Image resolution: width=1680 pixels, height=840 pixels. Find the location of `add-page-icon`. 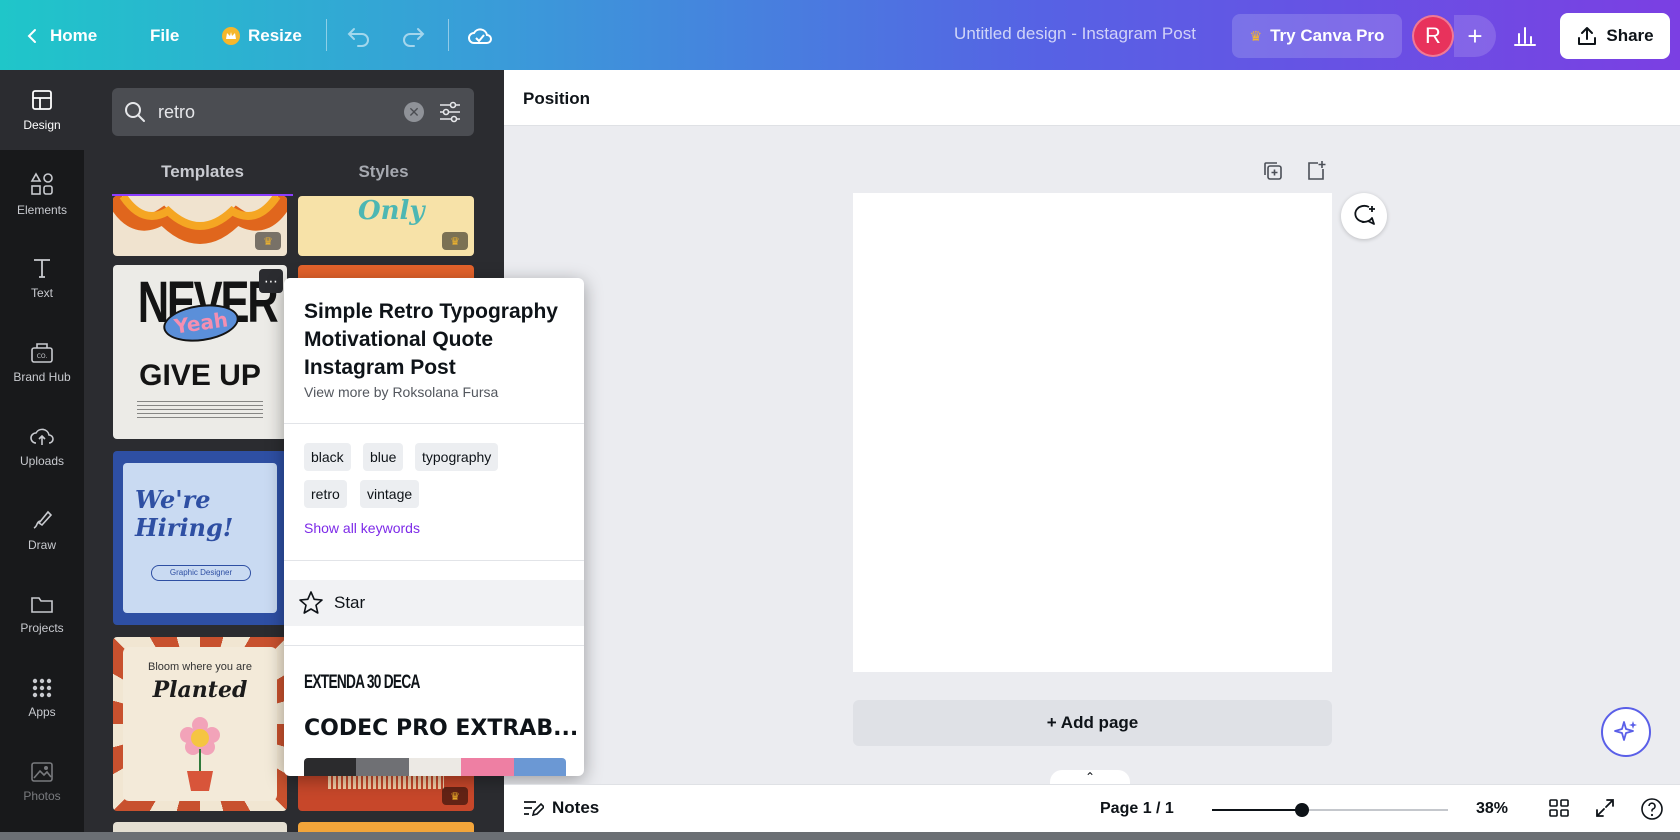

add-page-icon is located at coordinates (1317, 170).